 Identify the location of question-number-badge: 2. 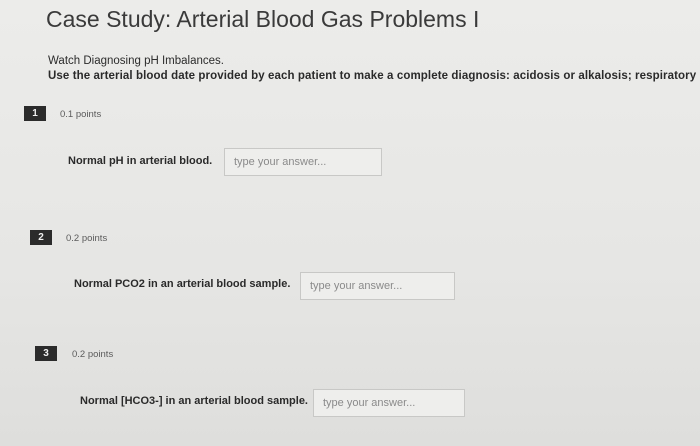
(41, 237).